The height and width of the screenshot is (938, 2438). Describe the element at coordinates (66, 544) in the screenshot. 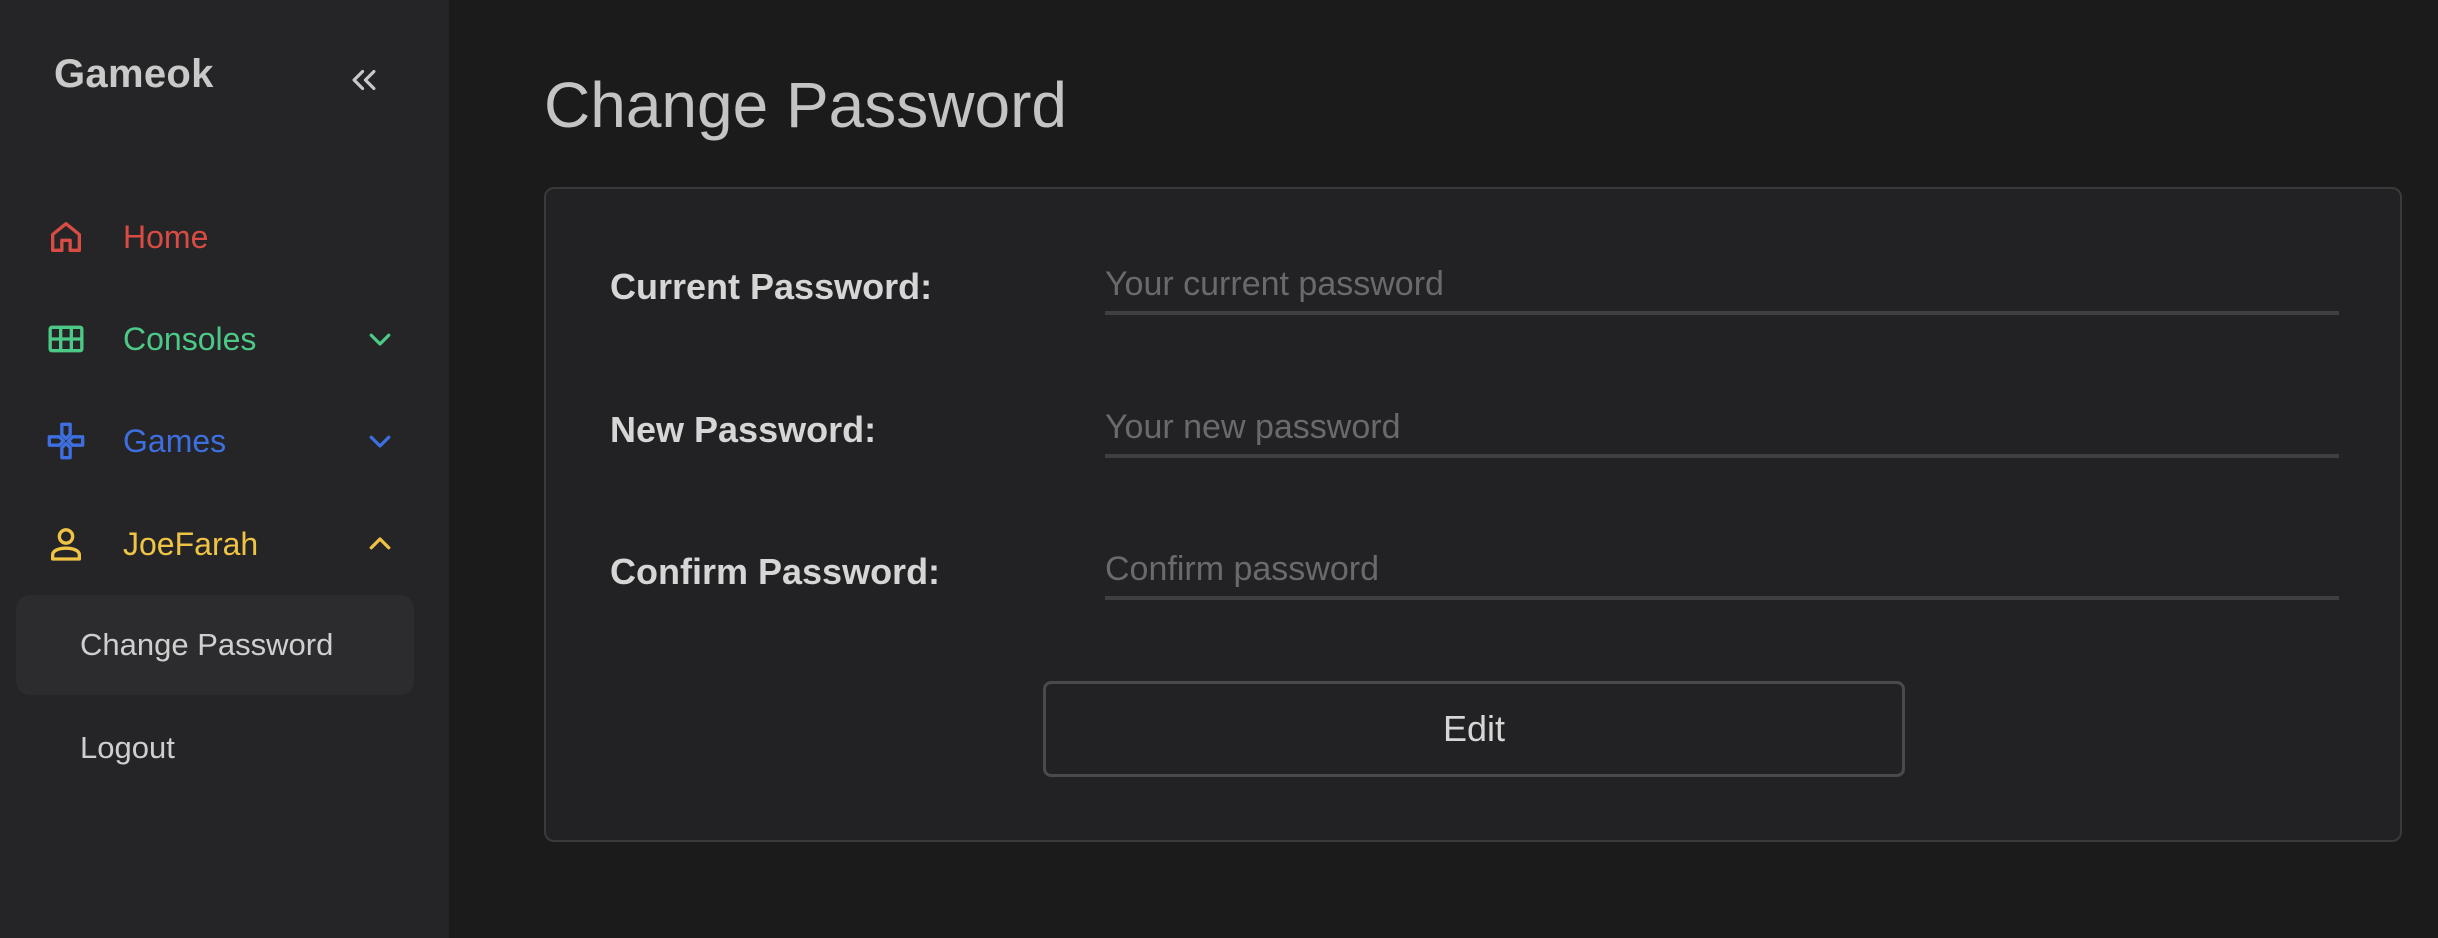

I see `user-icon` at that location.